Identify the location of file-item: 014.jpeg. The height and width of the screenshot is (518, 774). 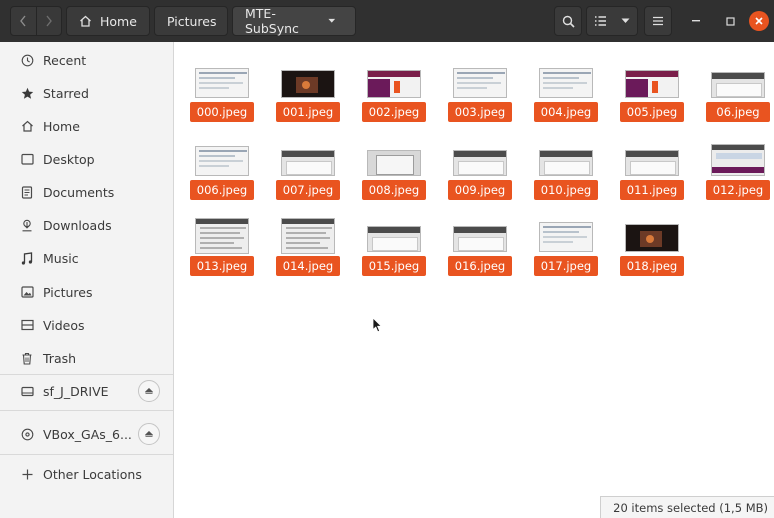
(308, 248).